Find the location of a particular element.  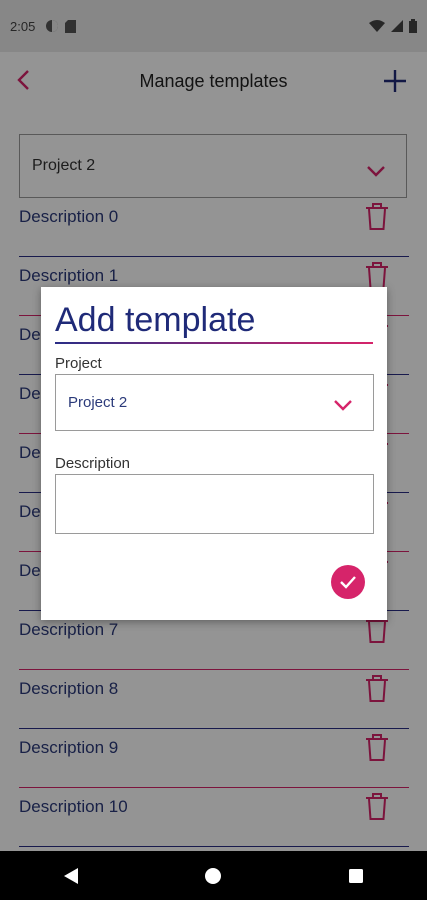

nav-recents-button is located at coordinates (356, 875).